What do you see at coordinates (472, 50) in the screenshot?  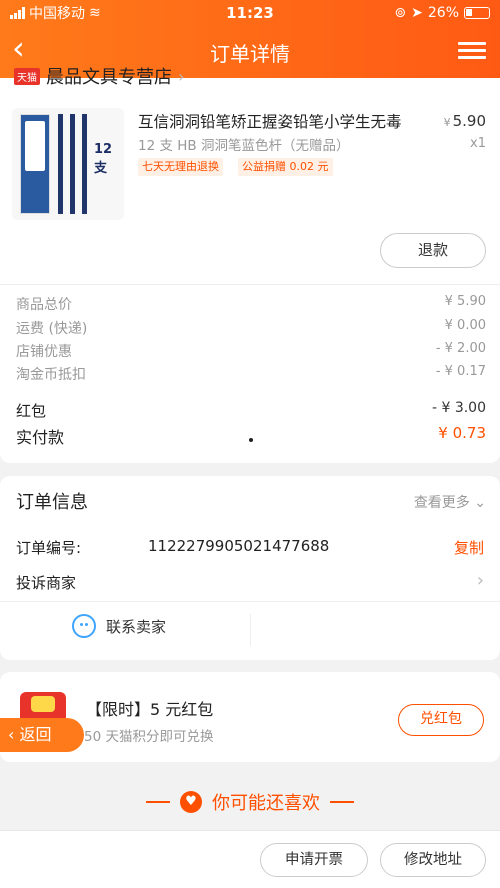 I see `more-menu-icon` at bounding box center [472, 50].